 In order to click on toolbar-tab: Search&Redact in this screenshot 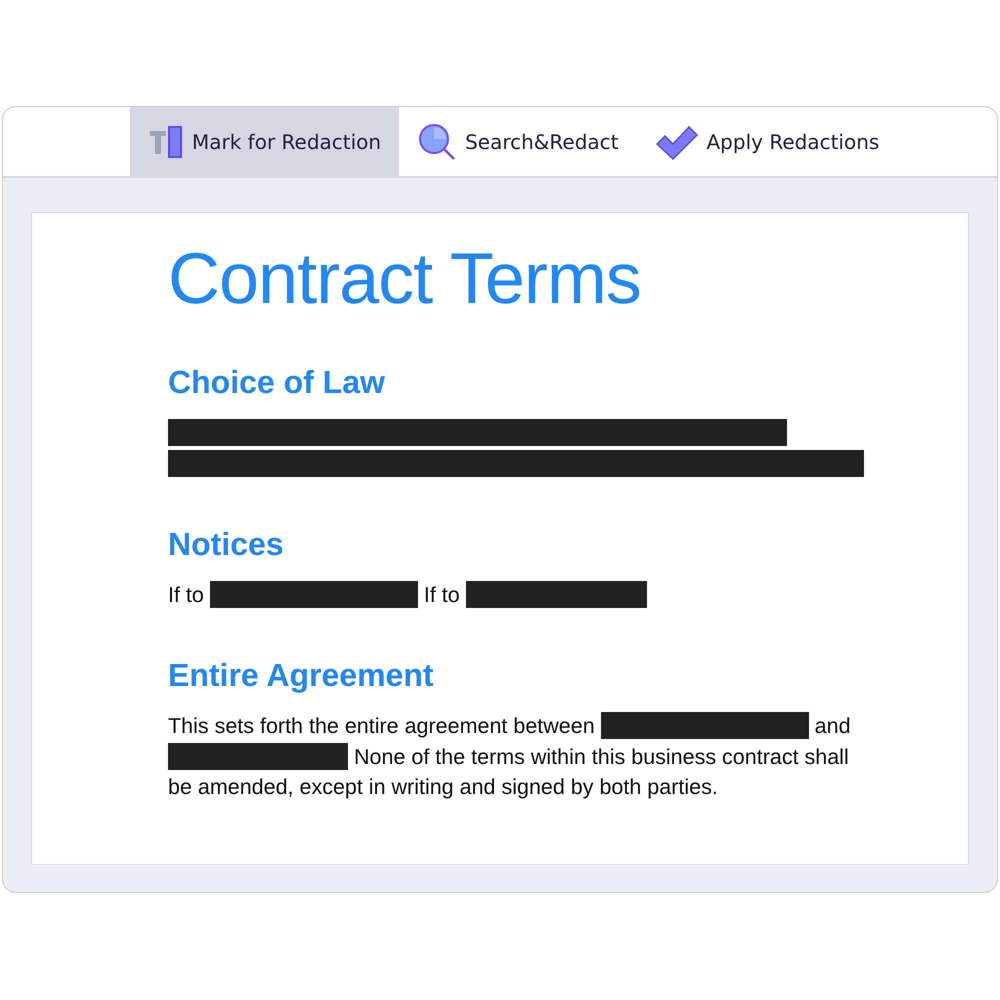, I will do `click(517, 141)`.